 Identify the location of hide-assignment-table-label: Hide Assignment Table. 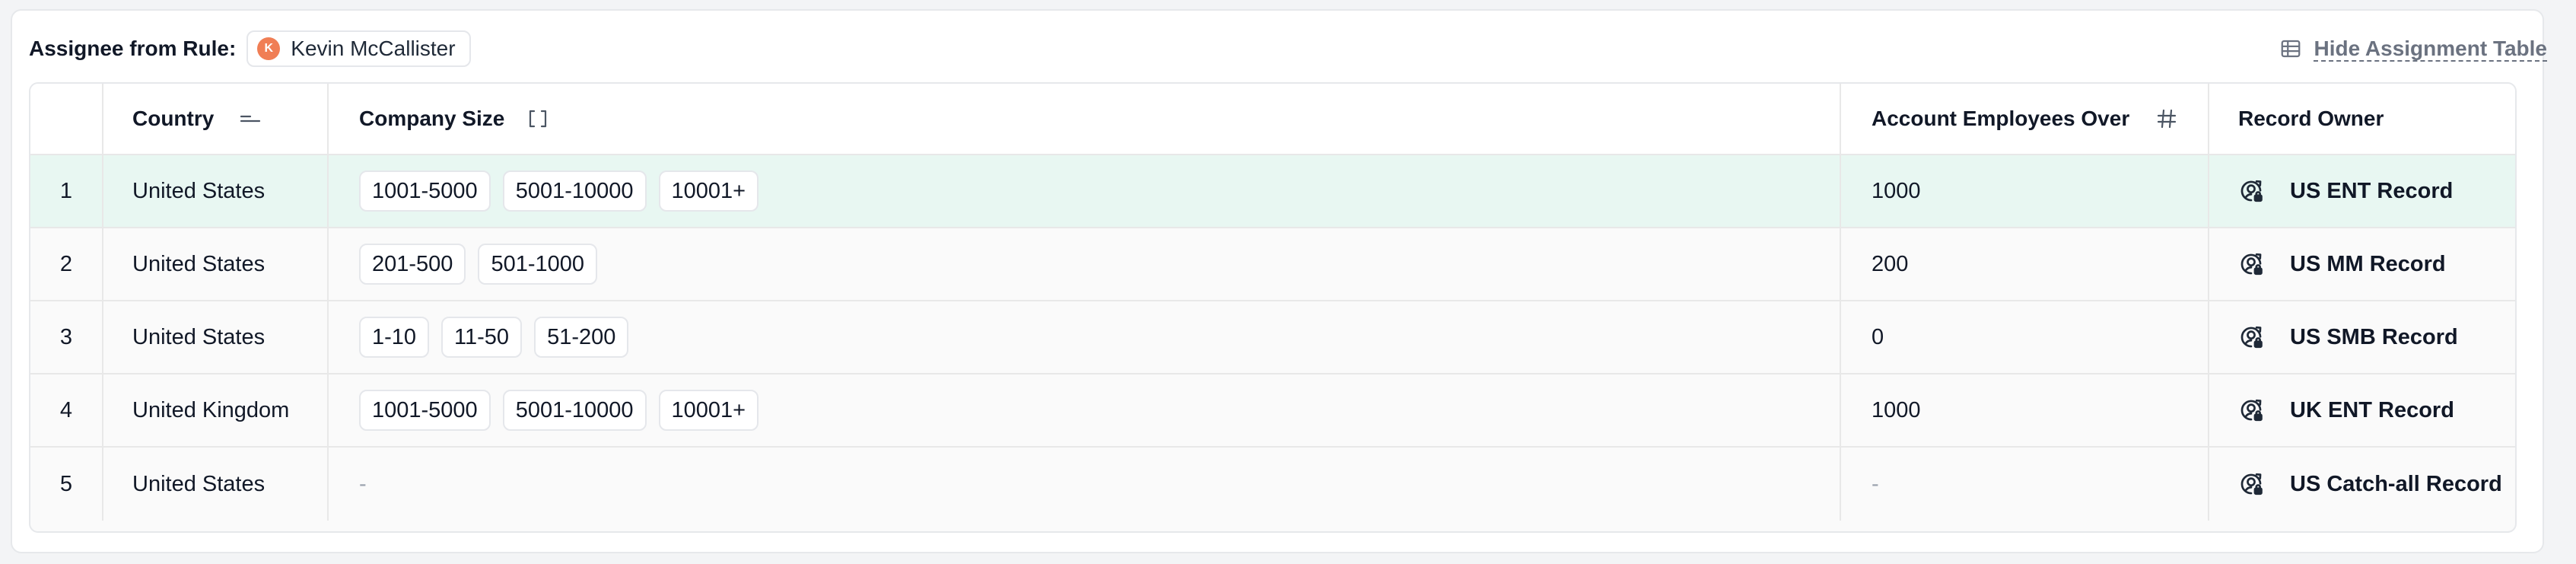
(2431, 48).